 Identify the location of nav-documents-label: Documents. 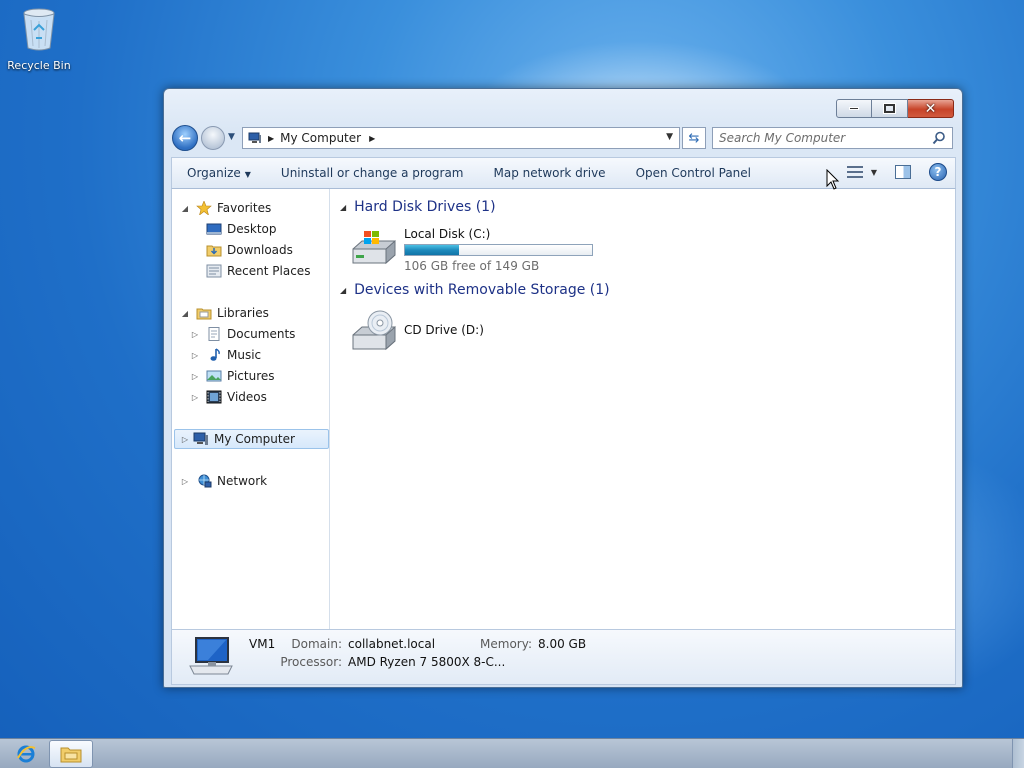
(261, 334).